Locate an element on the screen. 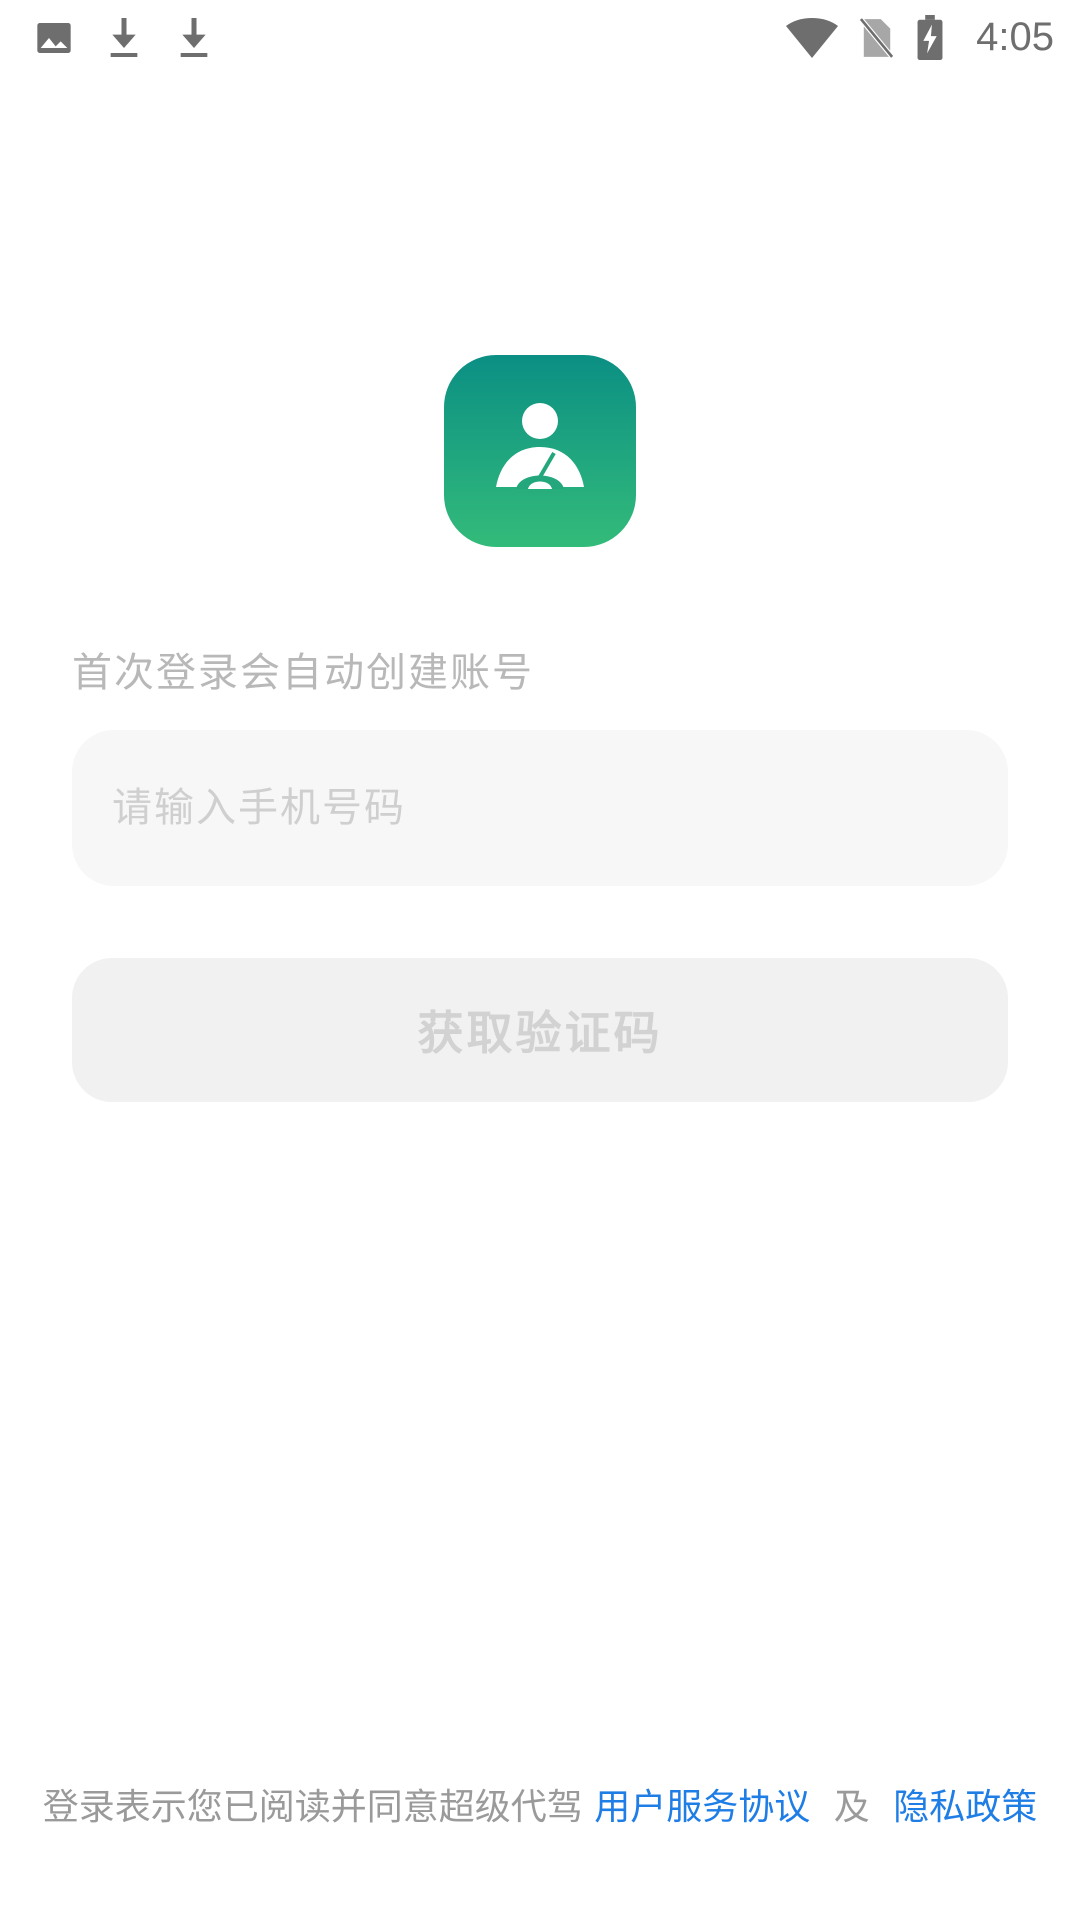 The width and height of the screenshot is (1080, 1920). get-verification-code-button: 获取验证码 is located at coordinates (540, 1030).